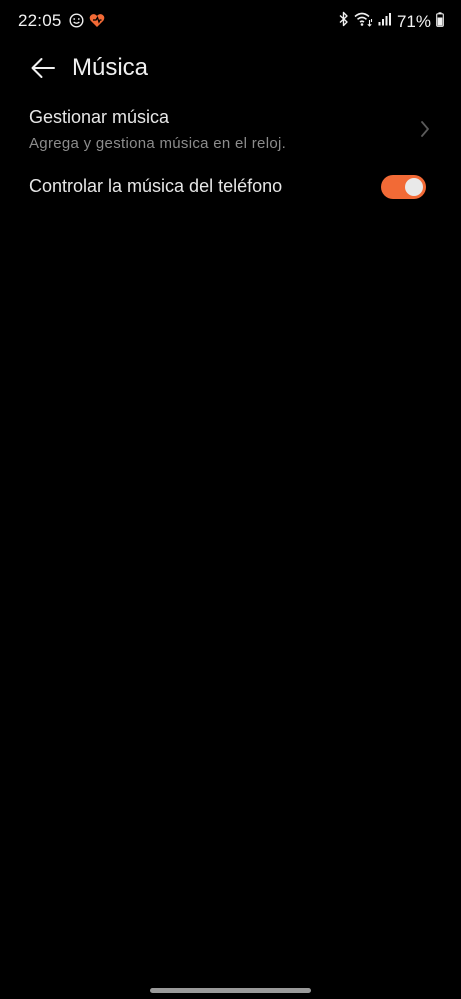 This screenshot has height=999, width=461. I want to click on battery-percent: 71%, so click(413, 21).